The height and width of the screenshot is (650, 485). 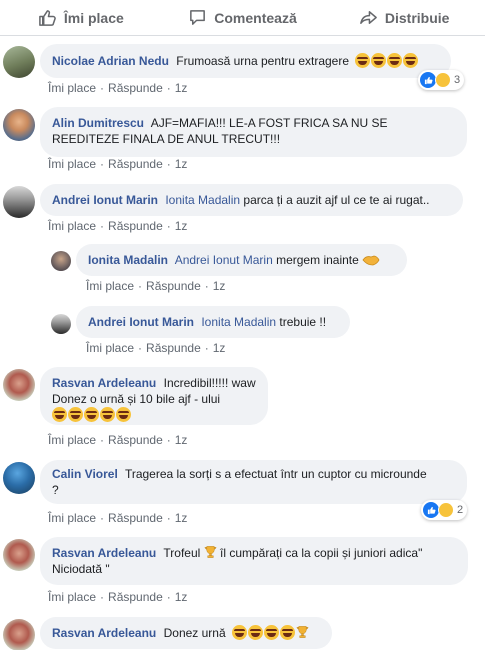 I want to click on comment-author: Ionita Madalin, so click(x=128, y=260).